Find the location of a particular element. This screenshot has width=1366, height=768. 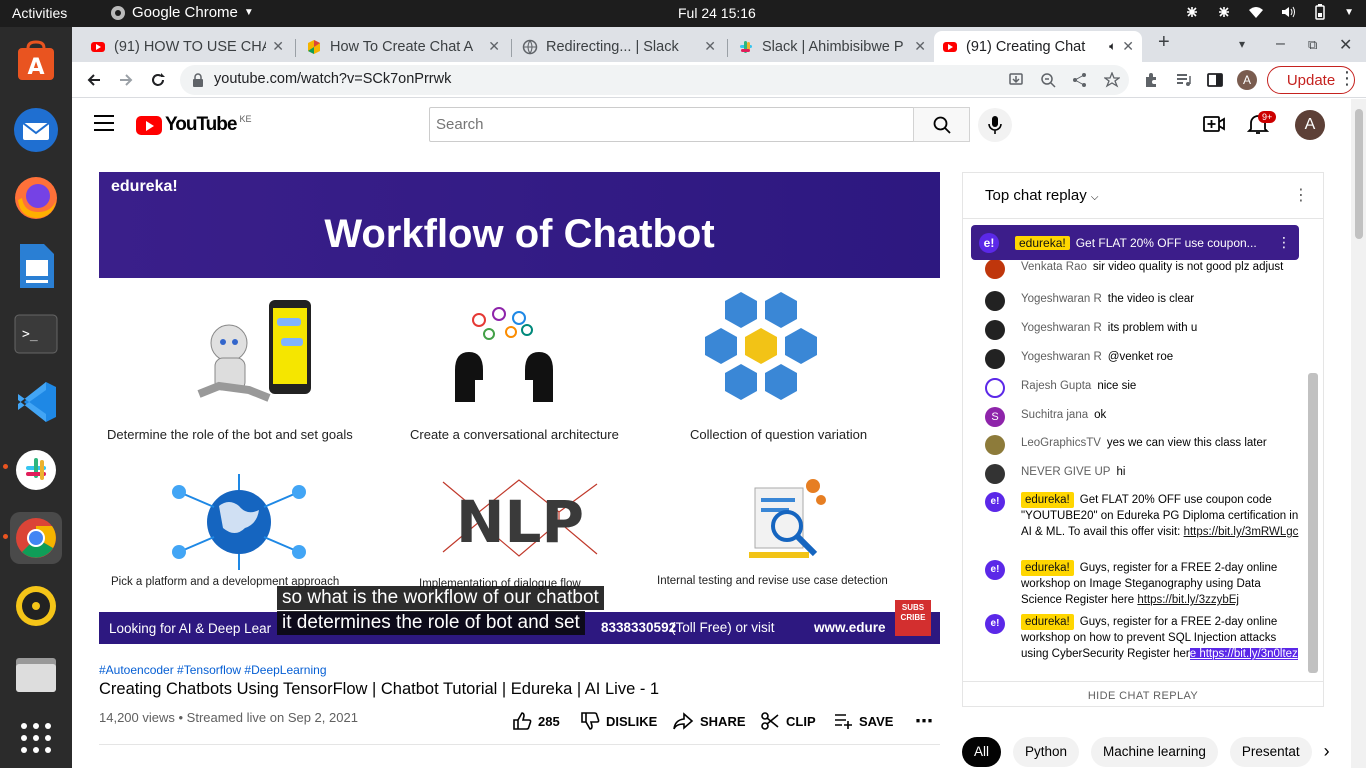

search-input: Search is located at coordinates (671, 124).